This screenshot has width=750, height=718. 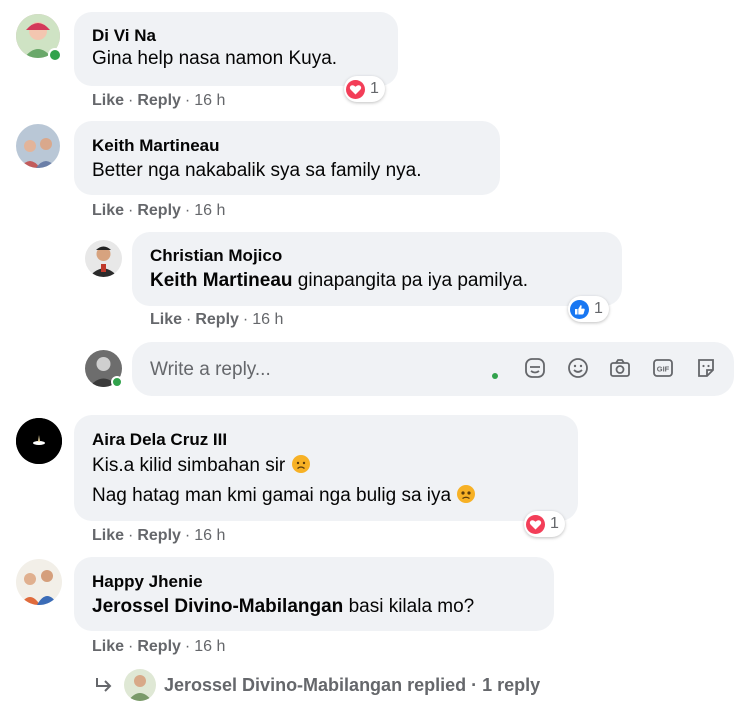 What do you see at coordinates (147, 582) in the screenshot?
I see `comment-author: Happy Jhenie` at bounding box center [147, 582].